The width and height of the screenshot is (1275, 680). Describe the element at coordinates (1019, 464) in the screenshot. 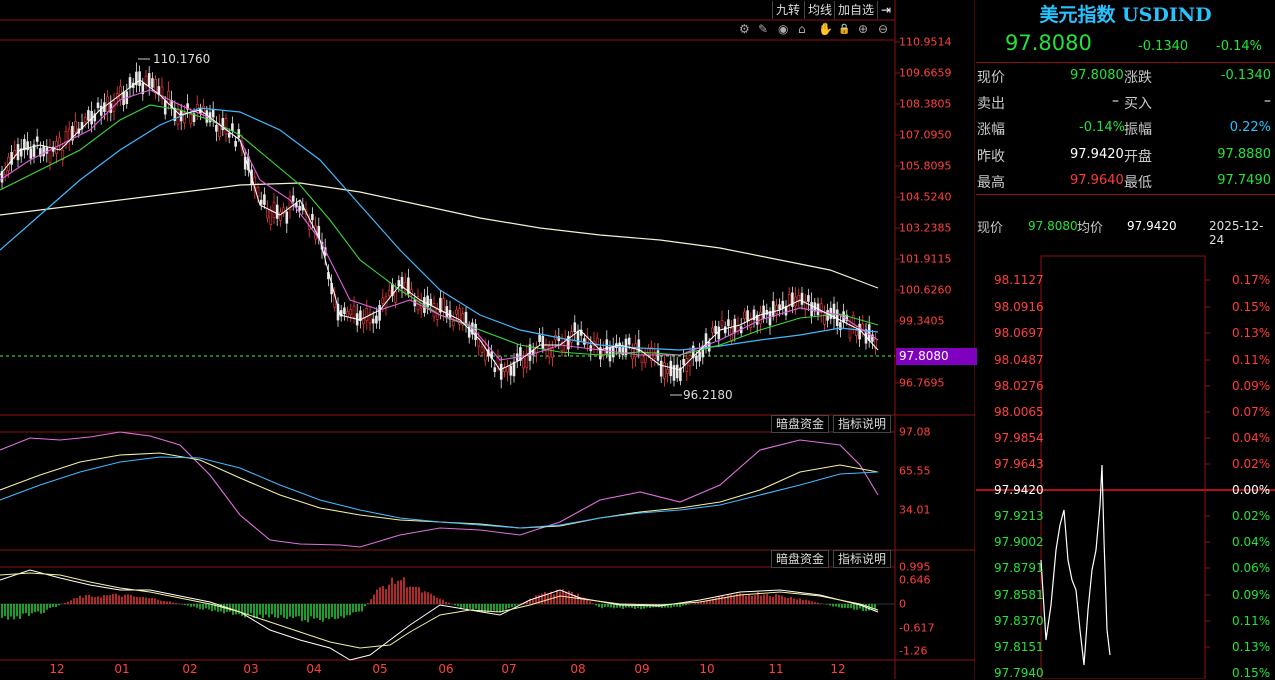

I see `minute-y-tick: 97.9643` at that location.